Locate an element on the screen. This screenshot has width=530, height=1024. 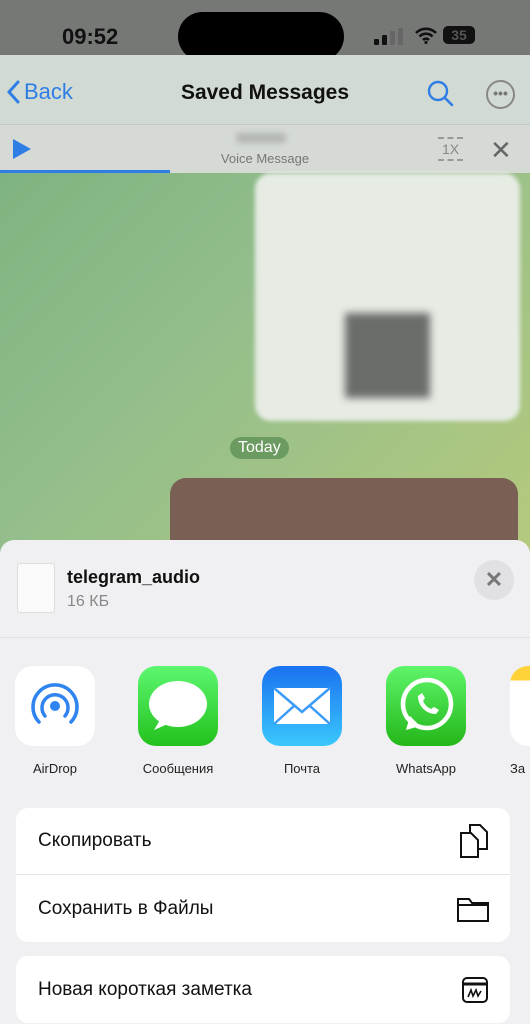
file-size: 16 КБ is located at coordinates (88, 601).